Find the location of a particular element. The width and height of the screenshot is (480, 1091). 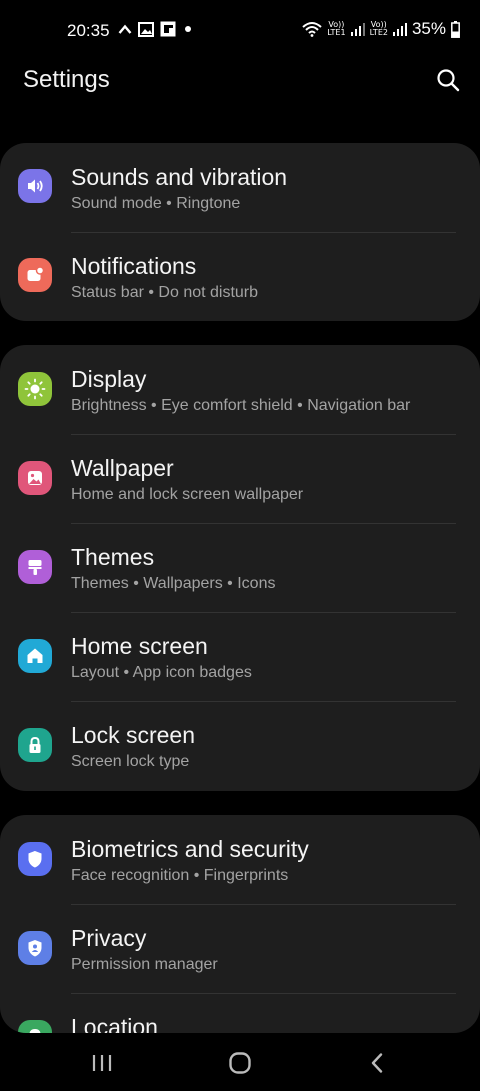

recents-icon is located at coordinates (102, 1063).